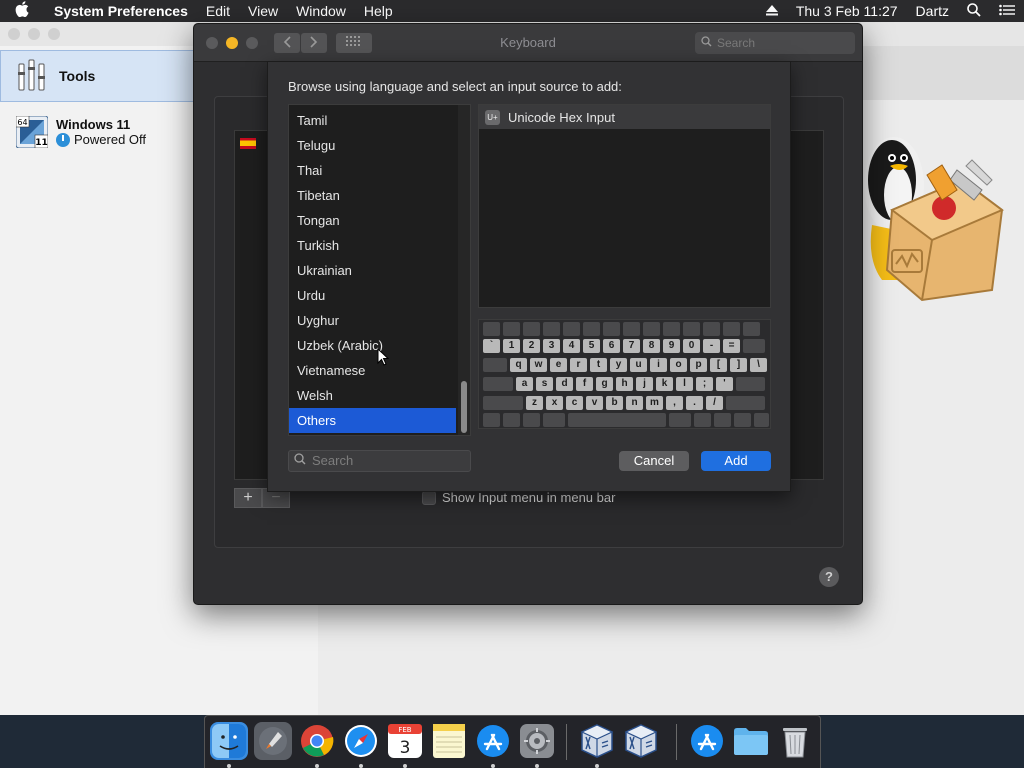 The height and width of the screenshot is (768, 1024). Describe the element at coordinates (537, 766) in the screenshot. I see `system-preferences-running-indicator` at that location.